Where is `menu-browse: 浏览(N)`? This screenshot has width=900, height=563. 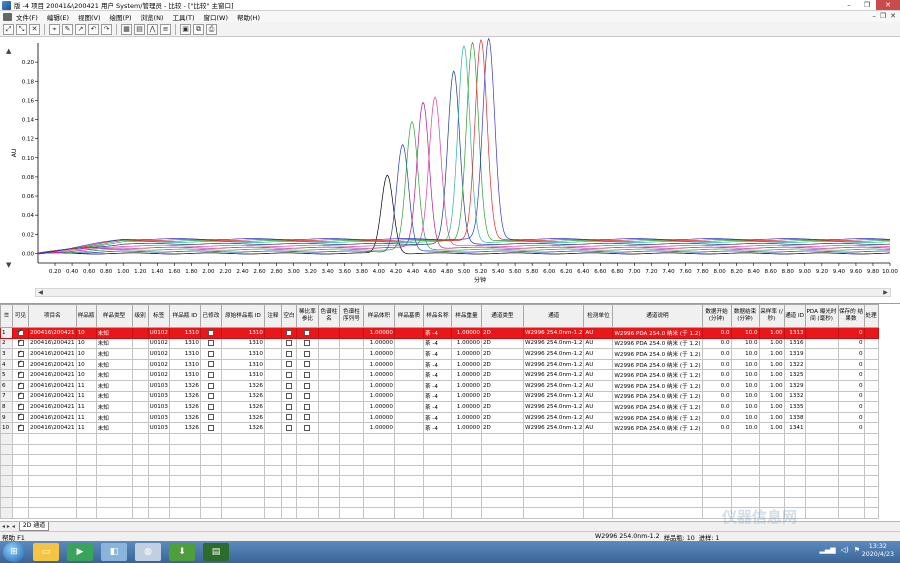 menu-browse: 浏览(N) is located at coordinates (152, 17).